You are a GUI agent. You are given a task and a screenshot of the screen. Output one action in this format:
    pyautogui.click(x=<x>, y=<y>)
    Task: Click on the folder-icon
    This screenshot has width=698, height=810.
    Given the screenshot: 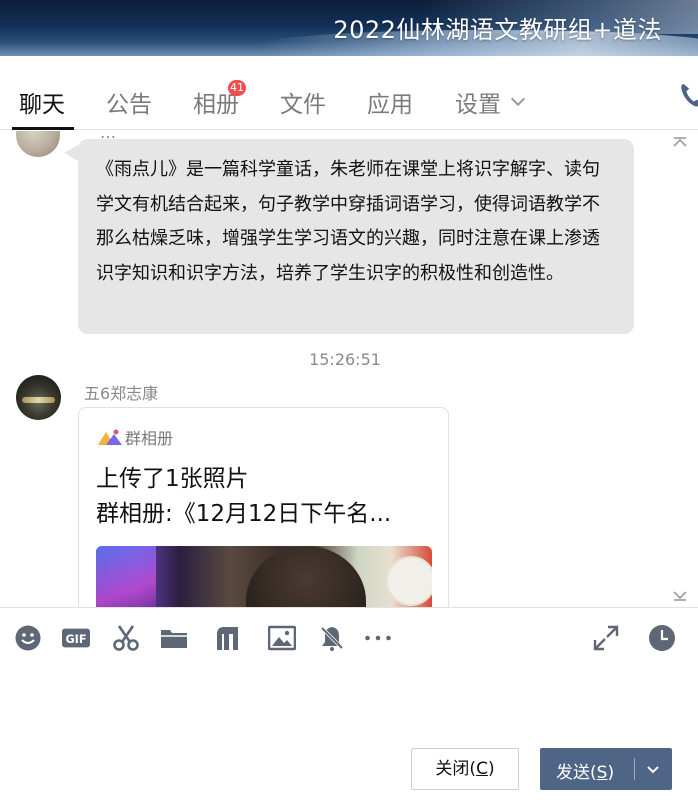 What is the action you would take?
    pyautogui.click(x=174, y=638)
    